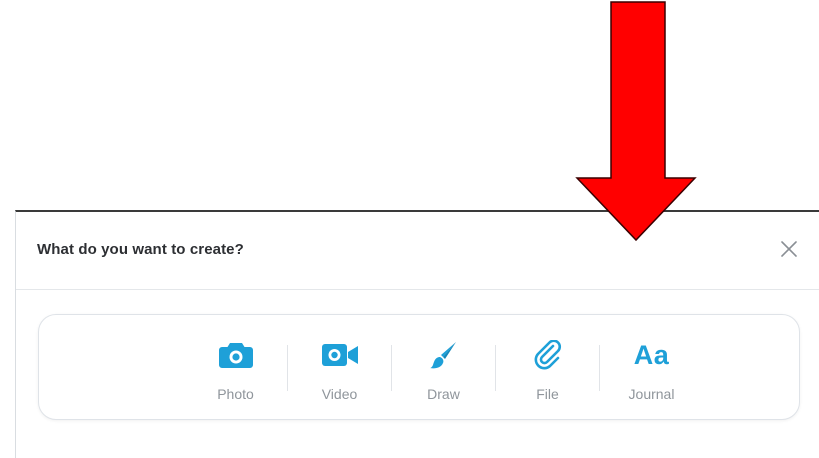 Image resolution: width=819 pixels, height=458 pixels. I want to click on option-label: File, so click(547, 394).